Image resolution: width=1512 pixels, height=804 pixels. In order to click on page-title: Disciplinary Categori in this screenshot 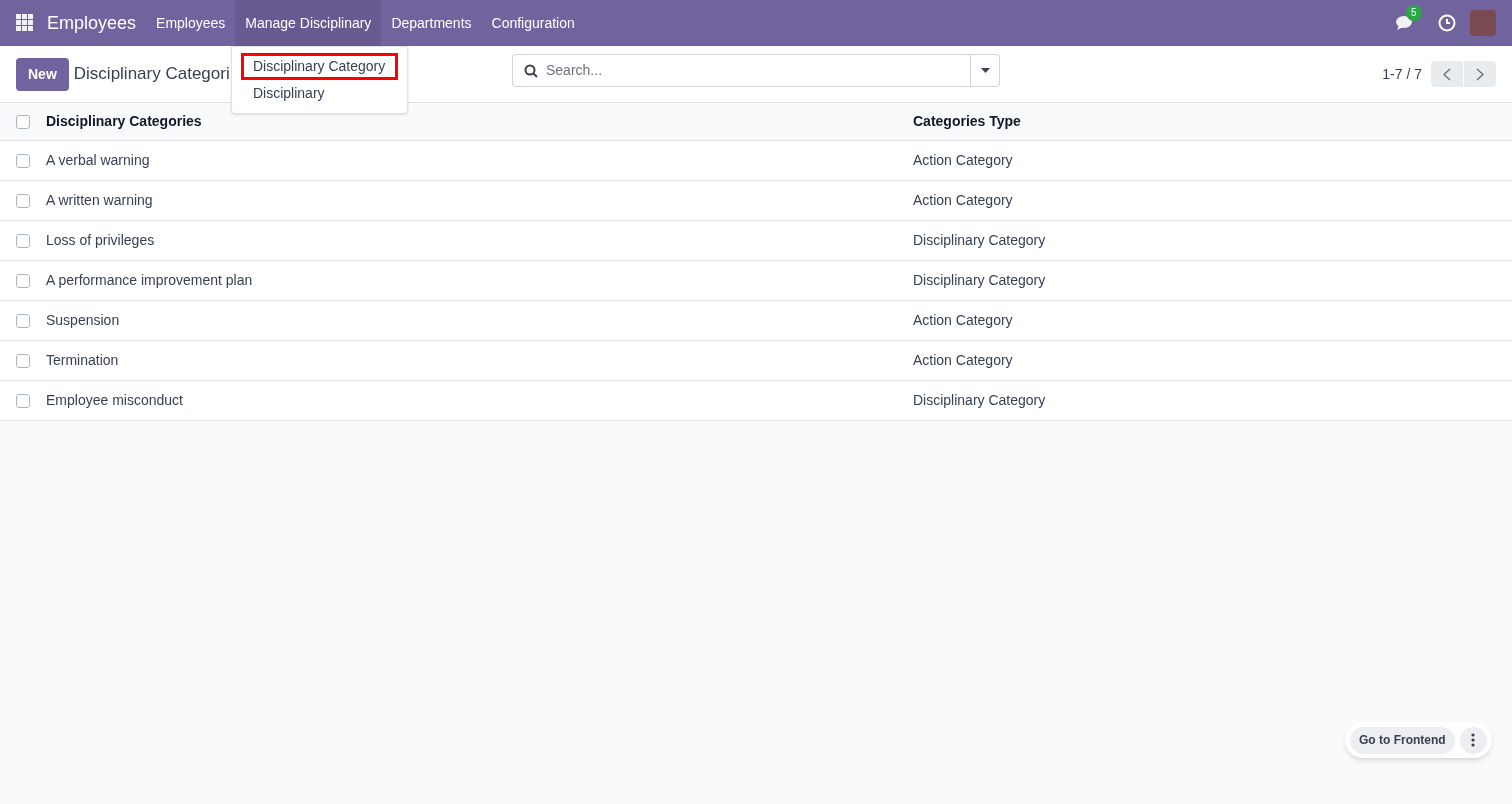, I will do `click(151, 74)`.